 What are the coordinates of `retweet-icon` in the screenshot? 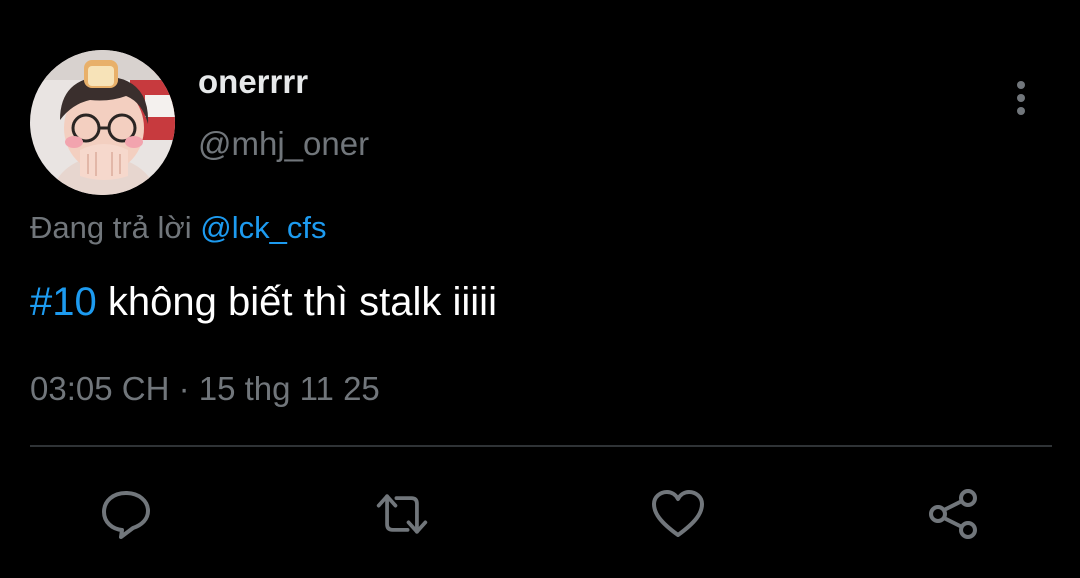 It's located at (402, 514).